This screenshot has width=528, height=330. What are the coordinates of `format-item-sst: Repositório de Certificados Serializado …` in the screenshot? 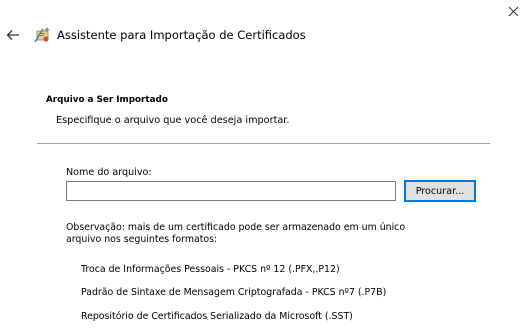 It's located at (217, 316).